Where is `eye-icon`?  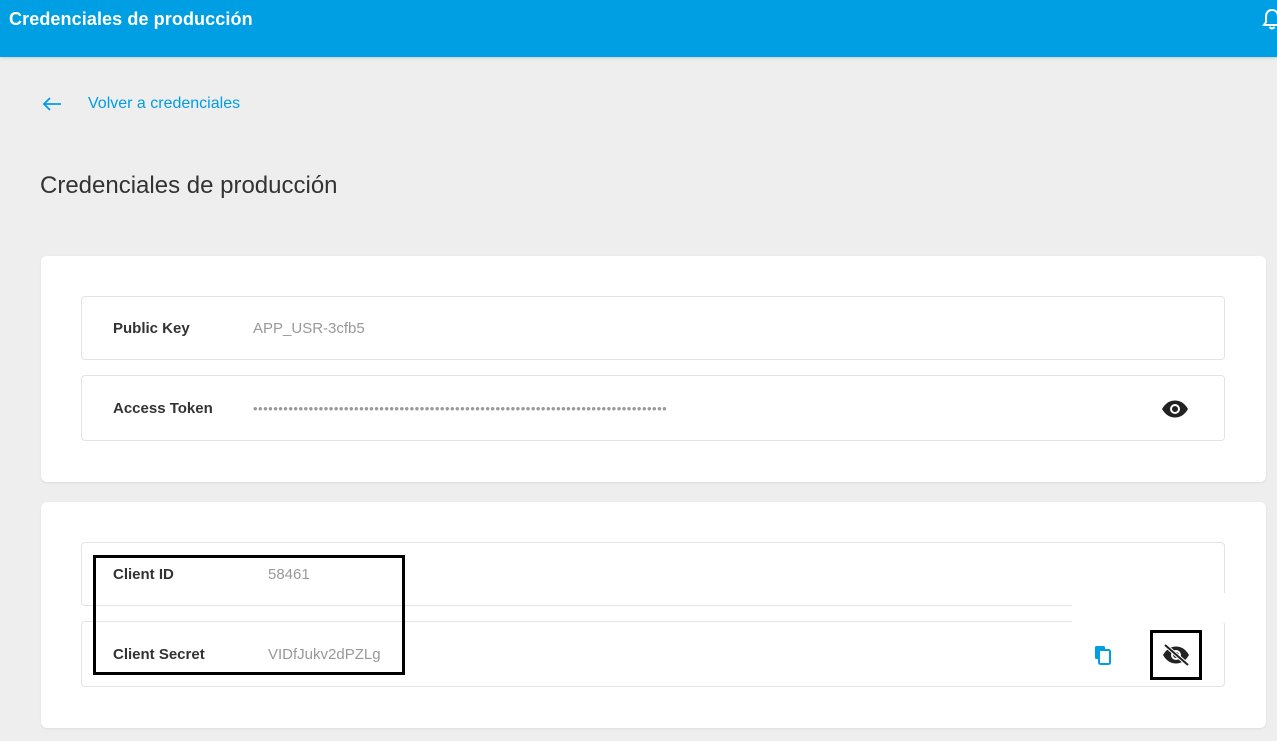 eye-icon is located at coordinates (1175, 409).